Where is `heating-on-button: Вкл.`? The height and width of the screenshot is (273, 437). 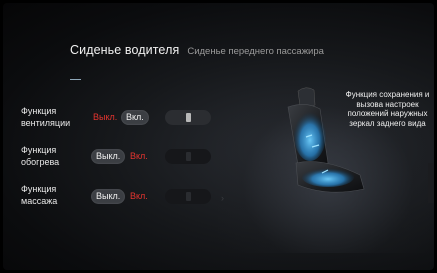
heating-on-button: Вкл. is located at coordinates (139, 156).